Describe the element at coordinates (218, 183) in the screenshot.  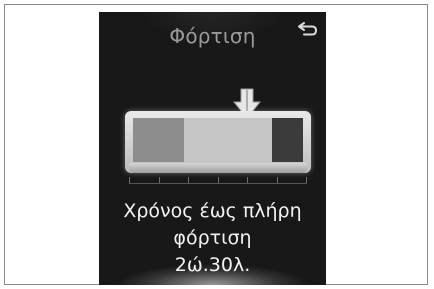
I see `scale-line` at that location.